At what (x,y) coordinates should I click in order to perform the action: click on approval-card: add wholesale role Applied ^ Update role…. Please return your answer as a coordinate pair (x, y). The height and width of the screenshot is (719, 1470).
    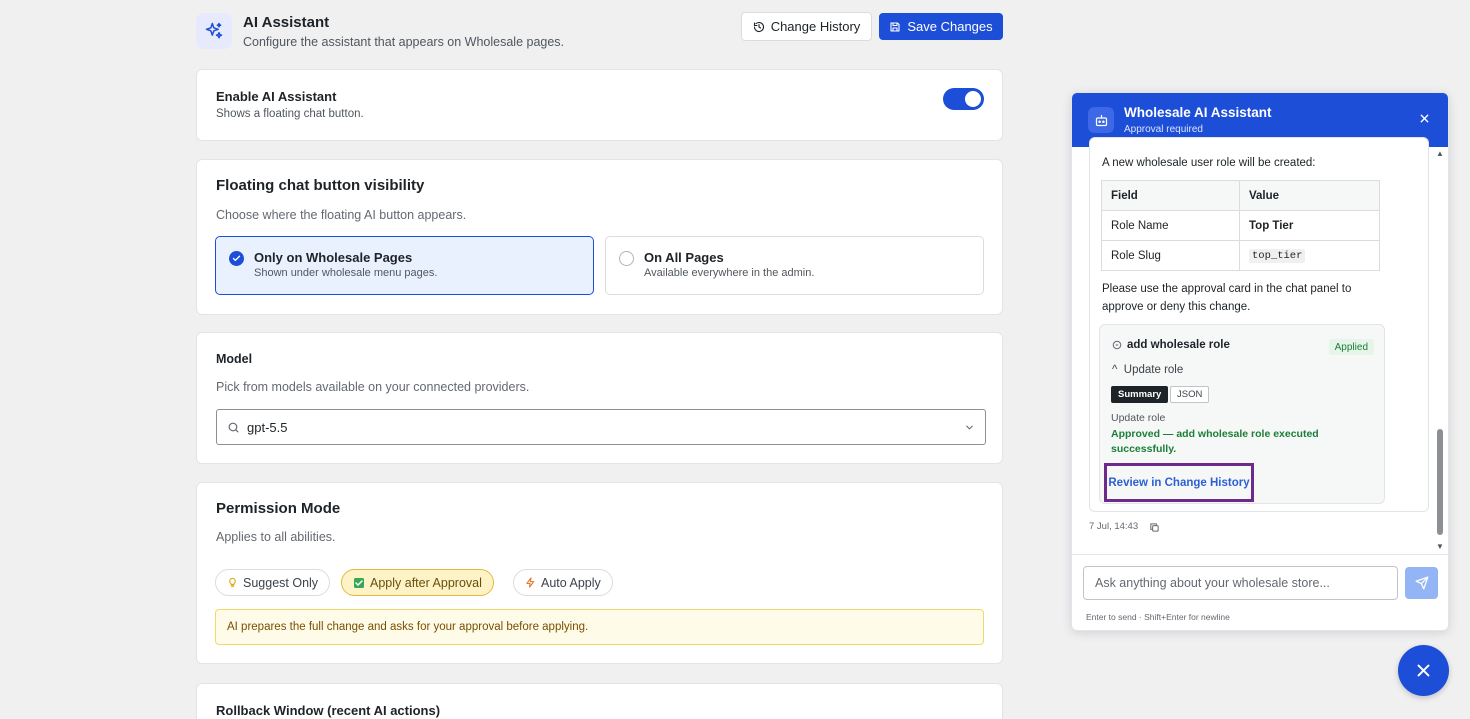
    Looking at the image, I should click on (1242, 414).